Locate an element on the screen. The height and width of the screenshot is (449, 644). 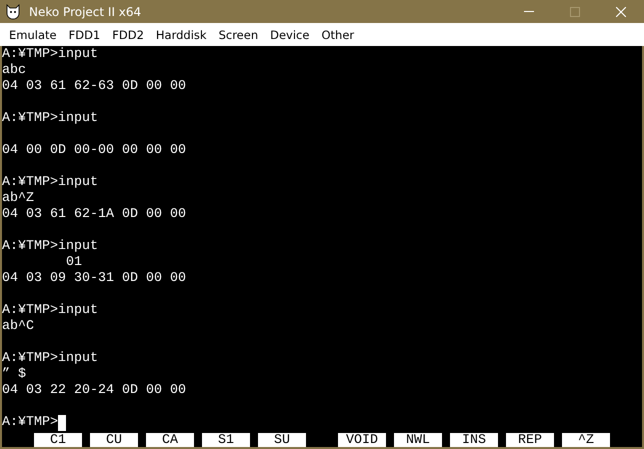
terminal-prompt: A:¥TMP> is located at coordinates (30, 423).